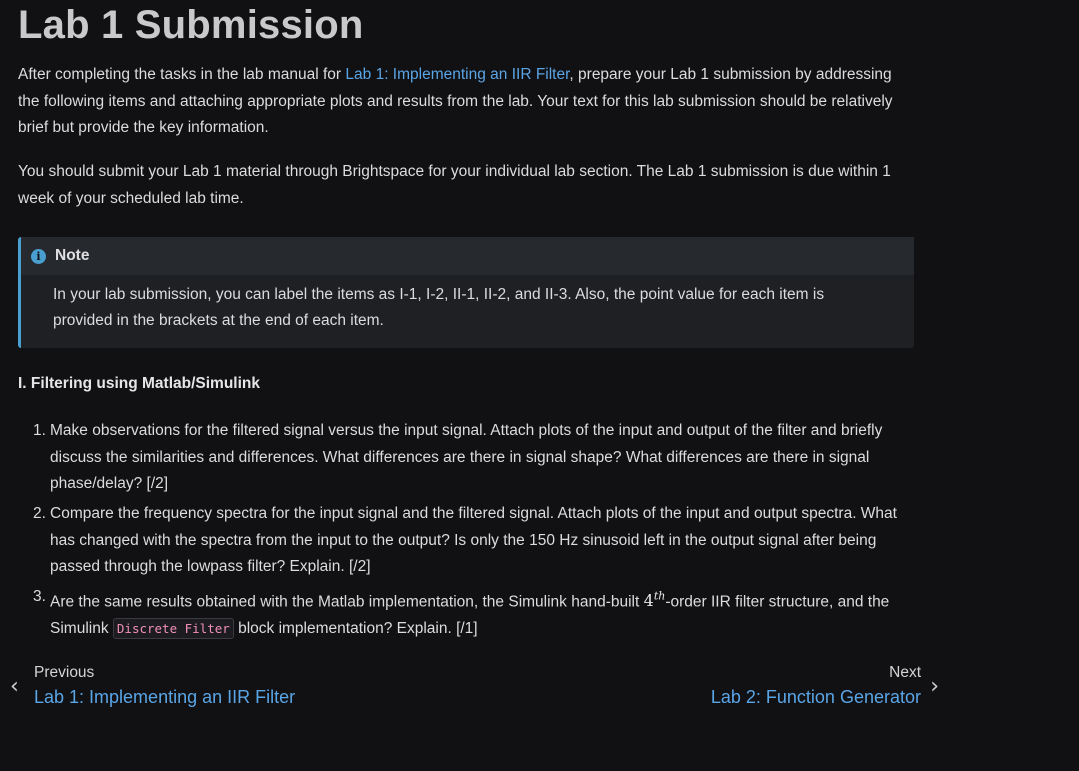 The image size is (1079, 771). I want to click on item-text-c: block implementation? Explain. [/1], so click(355, 628).